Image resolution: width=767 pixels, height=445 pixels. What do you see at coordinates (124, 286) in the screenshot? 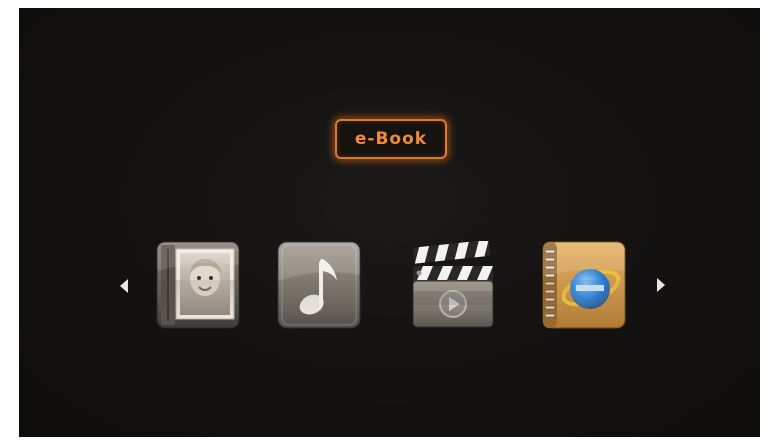
I see `arrow-left-icon` at bounding box center [124, 286].